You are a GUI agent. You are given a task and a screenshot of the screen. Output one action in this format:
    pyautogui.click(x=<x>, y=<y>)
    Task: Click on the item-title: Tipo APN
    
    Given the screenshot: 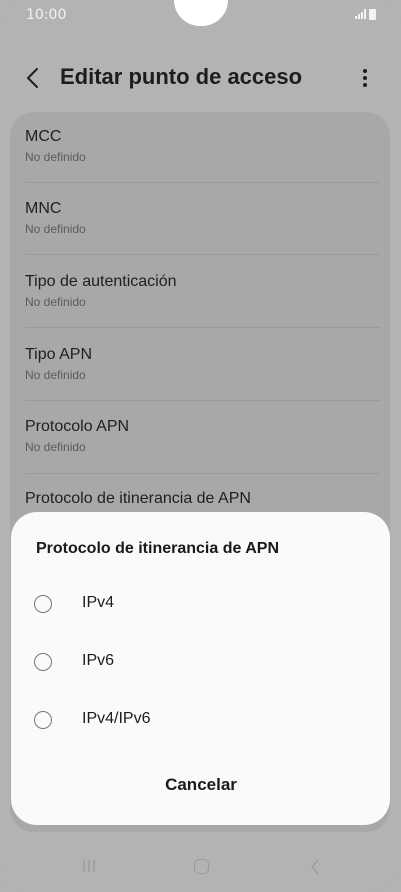 What is the action you would take?
    pyautogui.click(x=58, y=354)
    